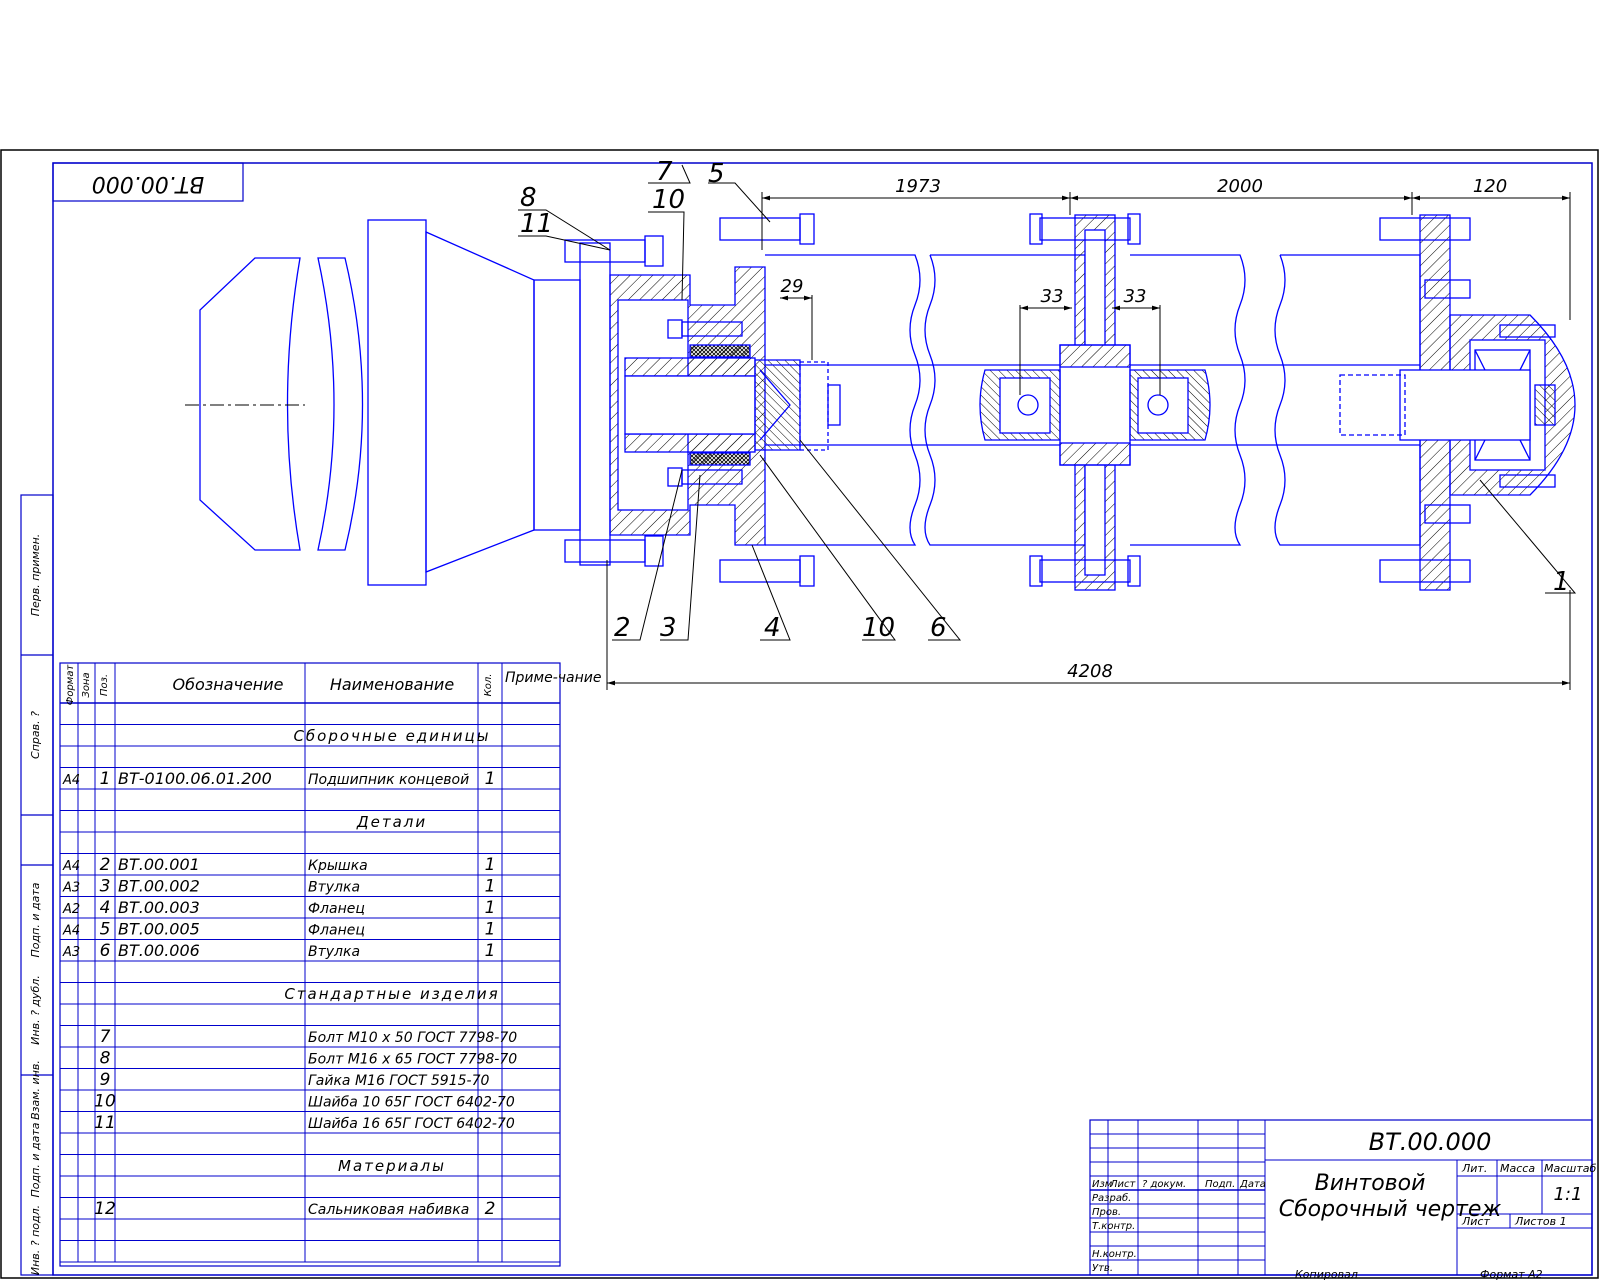 This screenshot has width=1600, height=1280. I want to click on tb-name-1: Винтовой, so click(1370, 1183).